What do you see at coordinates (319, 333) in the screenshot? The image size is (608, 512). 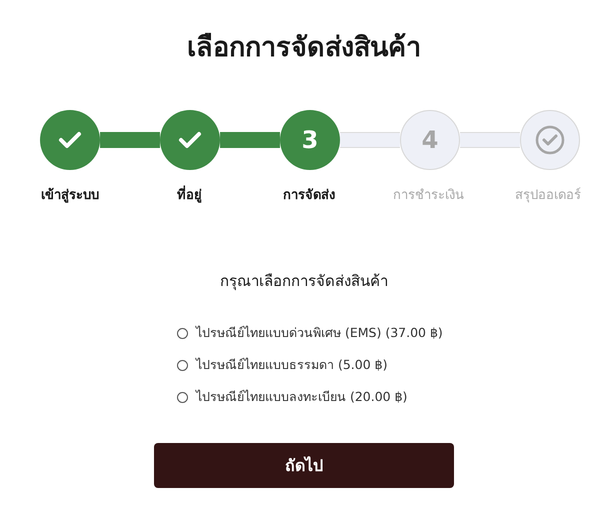 I see `shipping-option: ไปรษณีย์ไทยแบบด่วนพิเศษ (EMS) (37.00 ฿)` at bounding box center [319, 333].